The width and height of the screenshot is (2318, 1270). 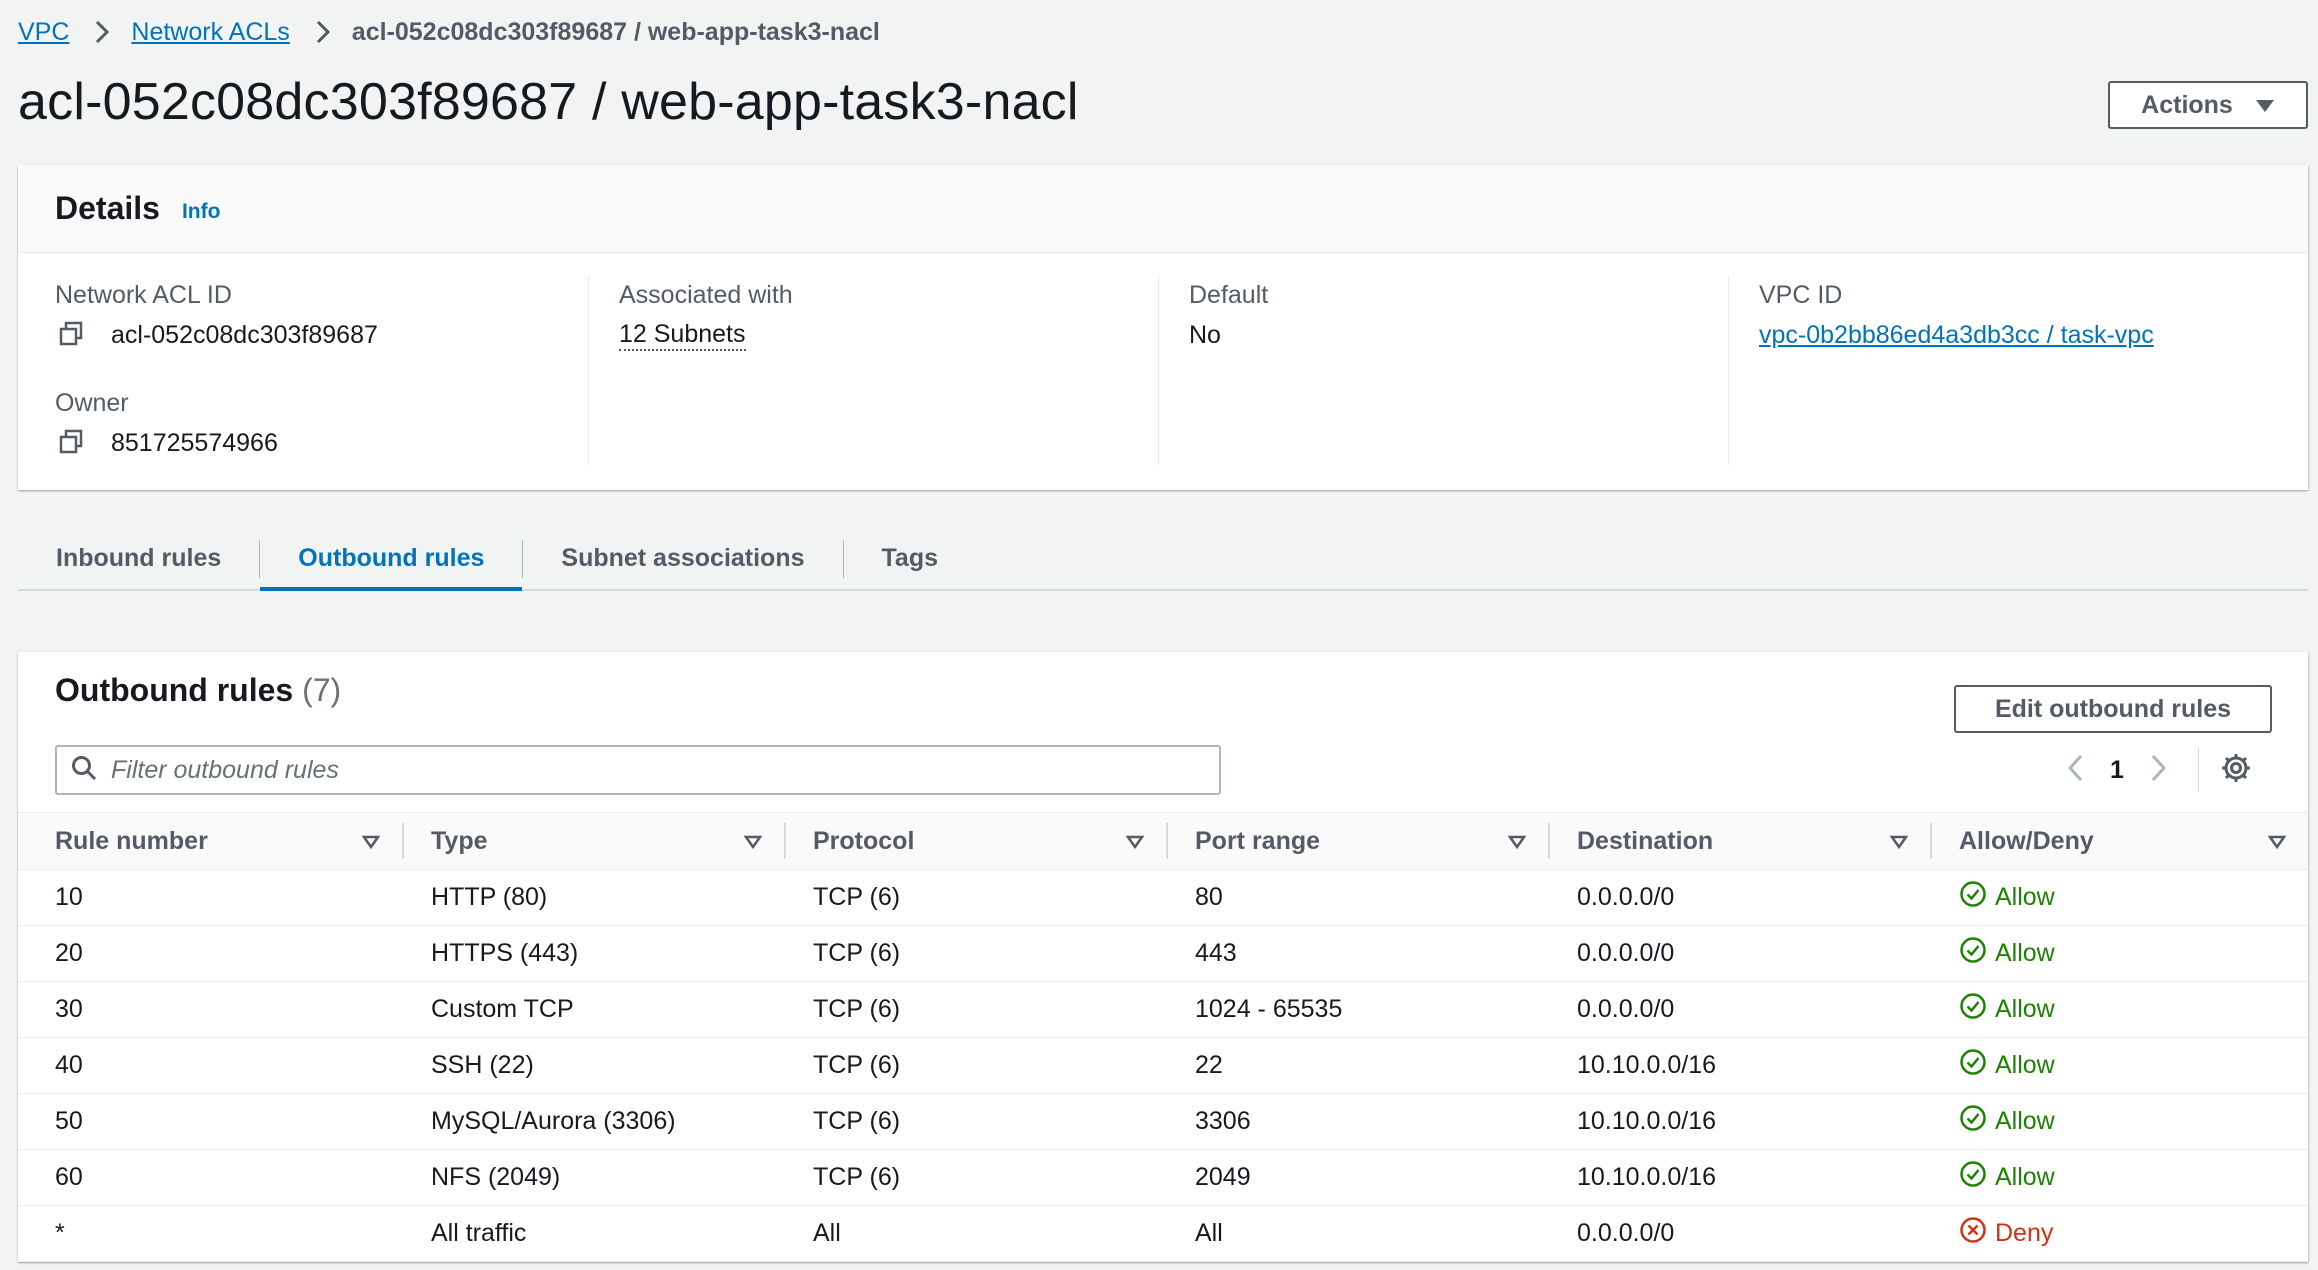 I want to click on breadcrumb-network-acls: Network ACLs, so click(x=210, y=32).